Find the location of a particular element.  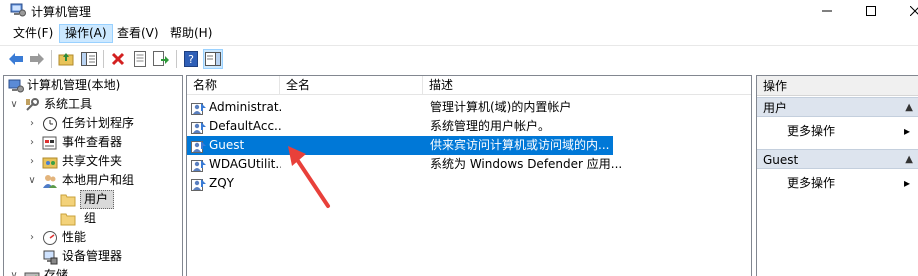

show-hide-action-pane-button is located at coordinates (213, 59).